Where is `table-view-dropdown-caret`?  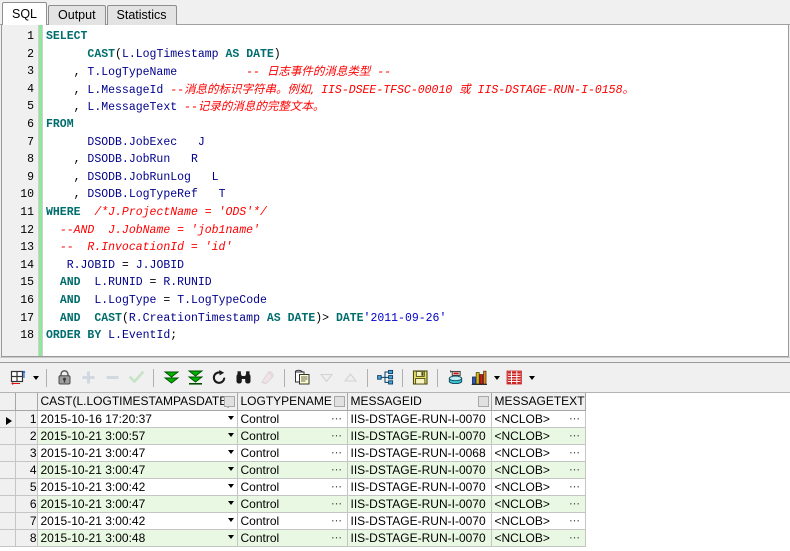
table-view-dropdown-caret is located at coordinates (531, 378).